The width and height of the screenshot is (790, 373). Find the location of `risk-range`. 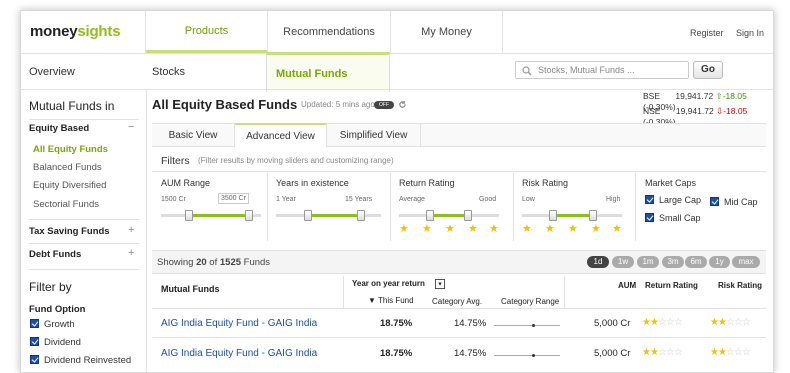

risk-range is located at coordinates (573, 215).